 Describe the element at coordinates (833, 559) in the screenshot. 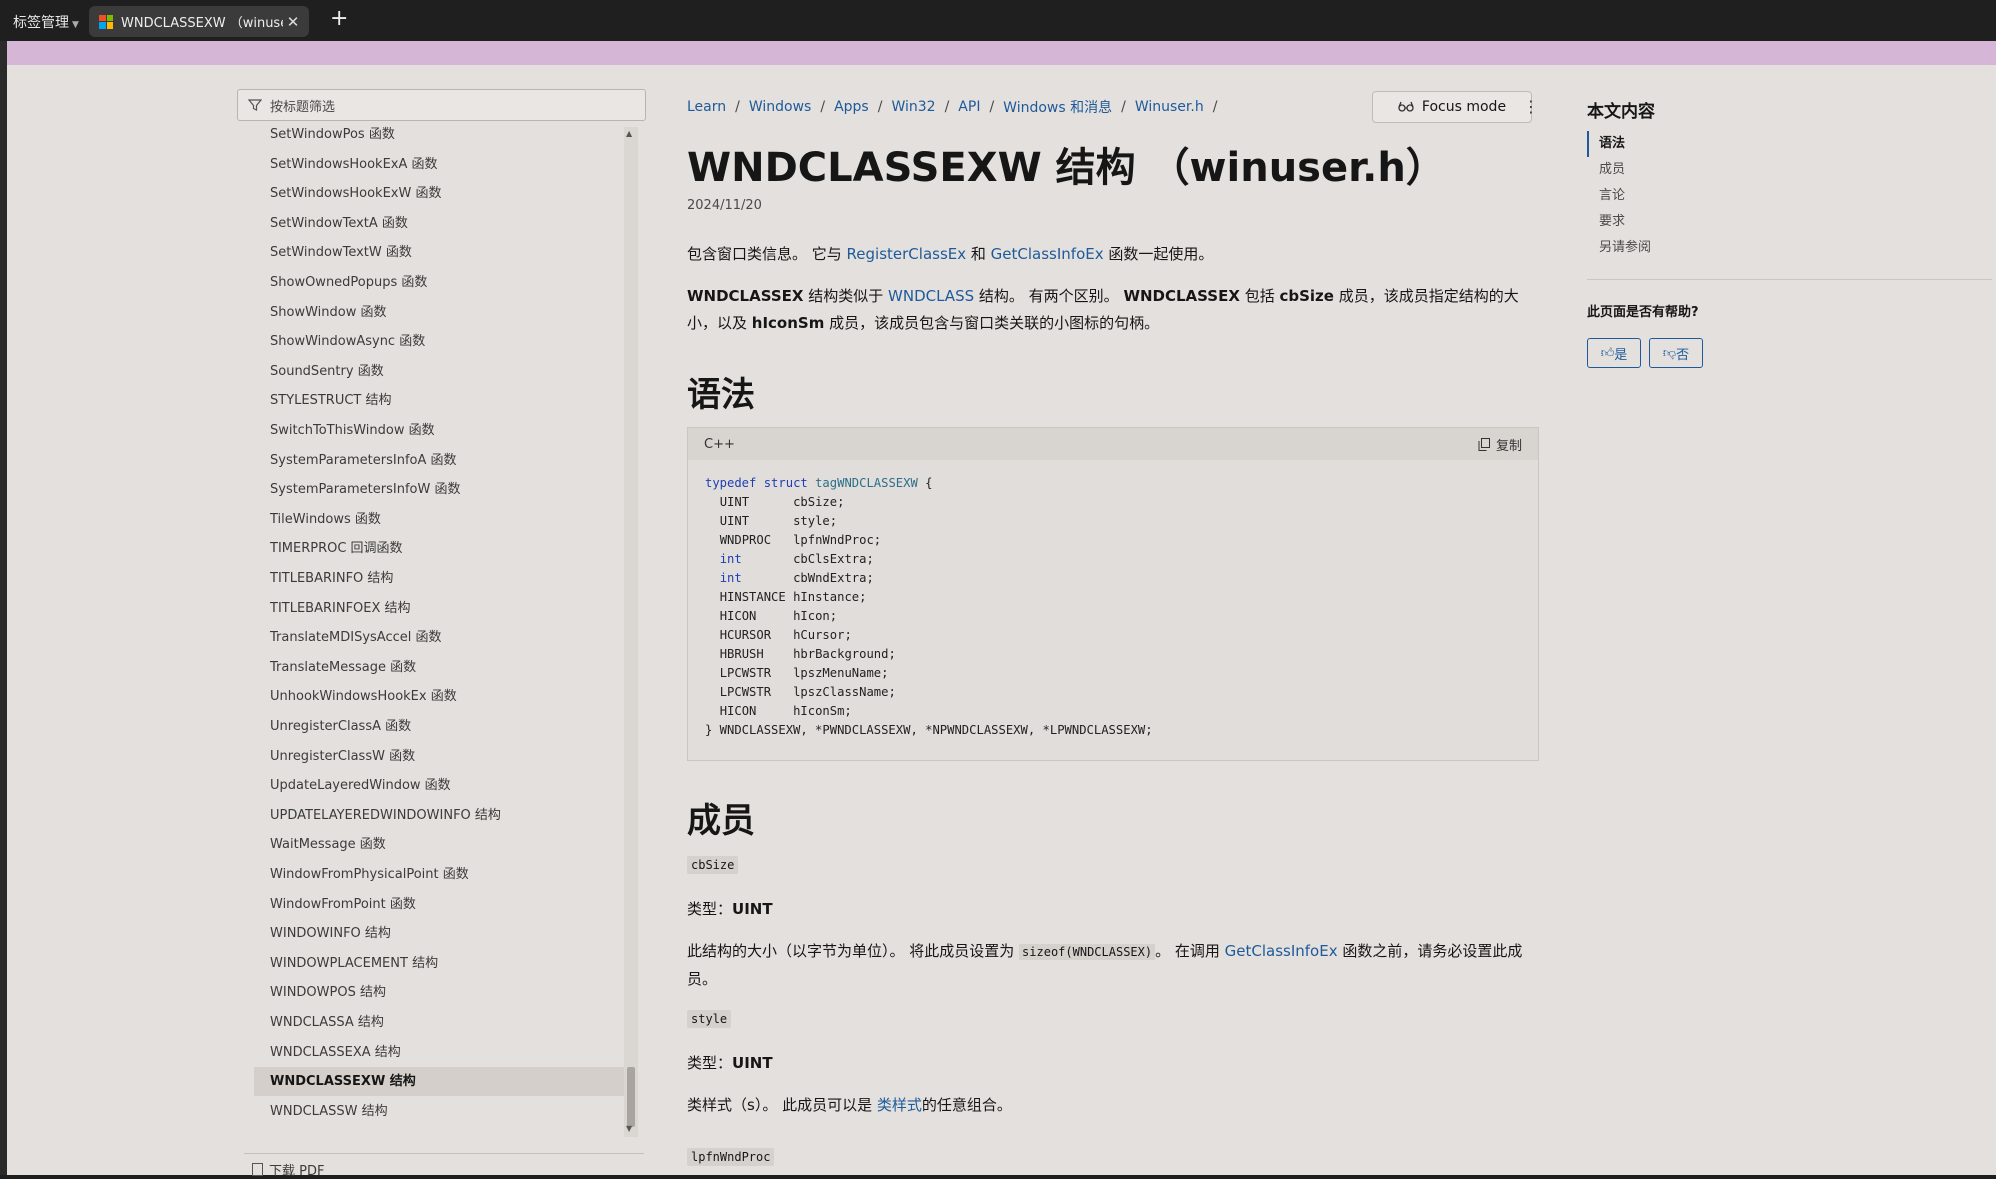

I see `code-field-name: cbClsExtra;` at that location.